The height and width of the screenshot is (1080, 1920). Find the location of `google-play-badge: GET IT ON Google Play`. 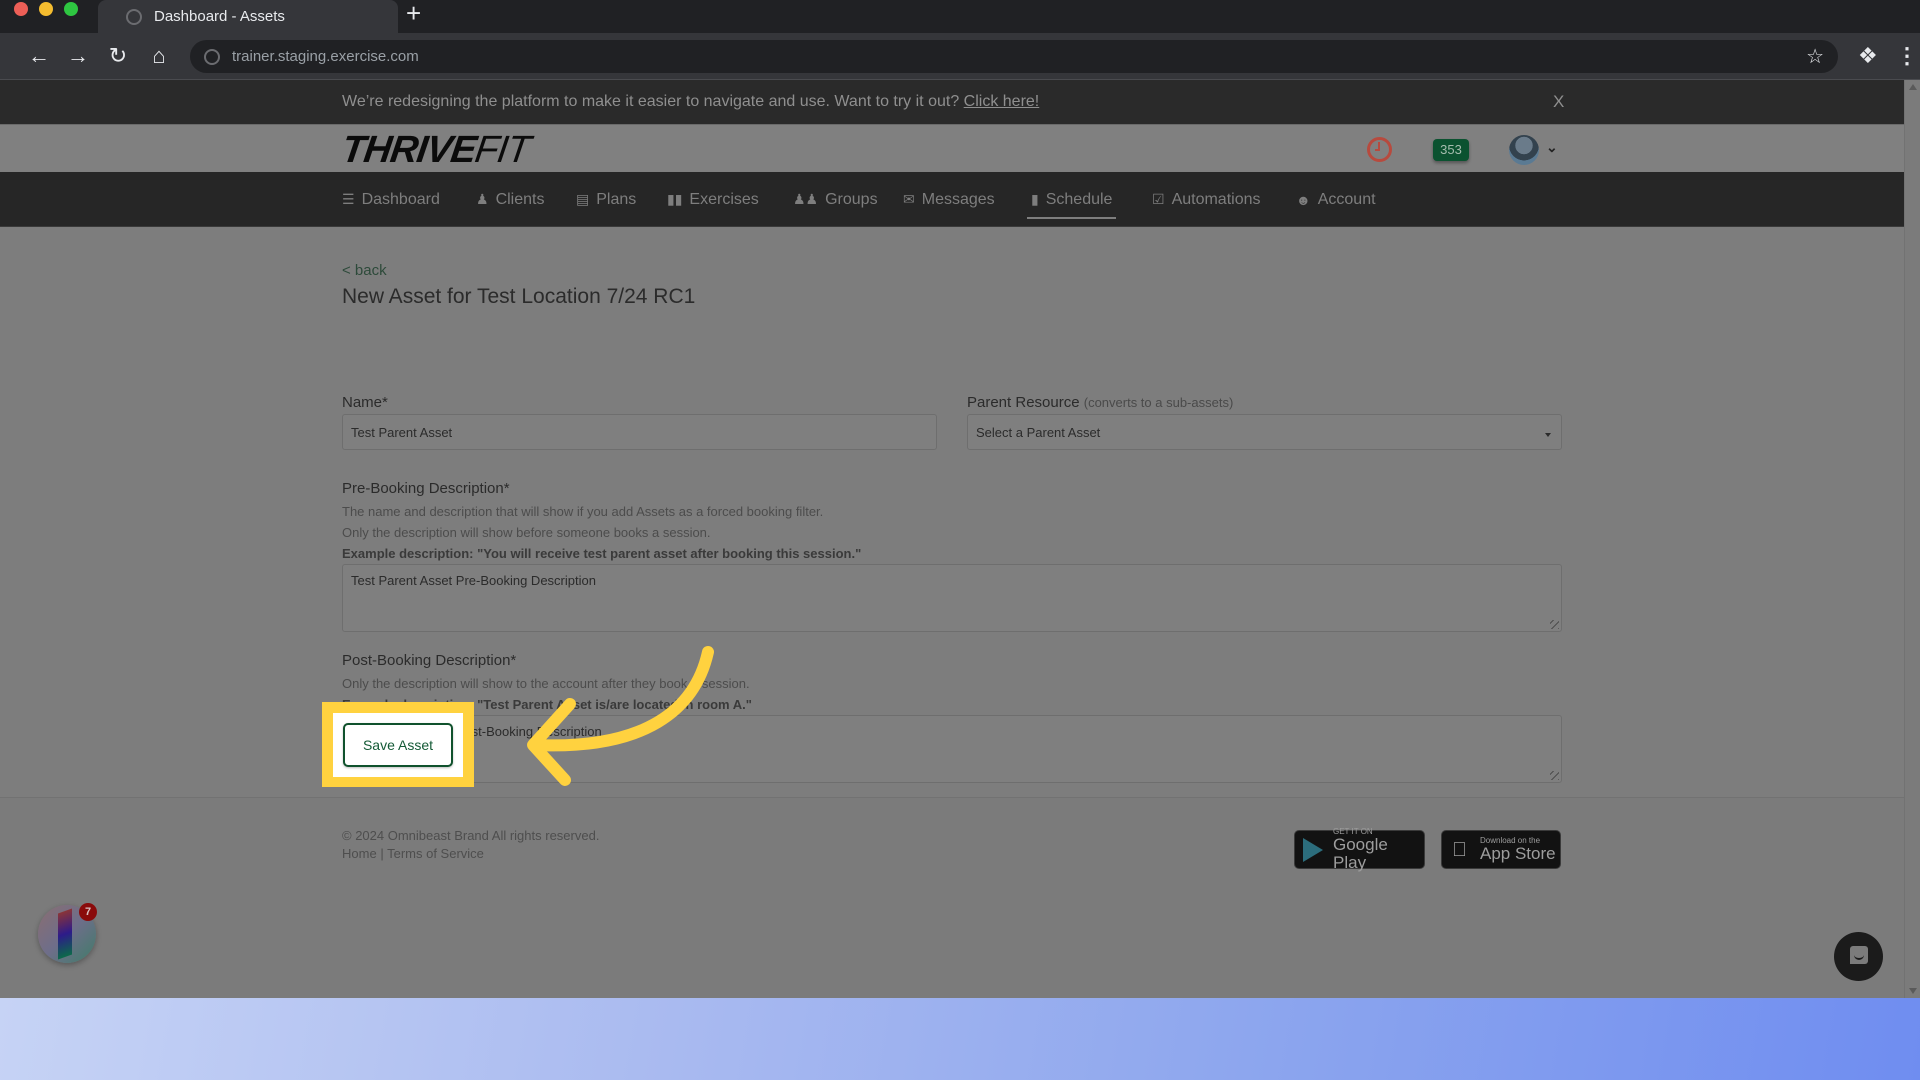

google-play-badge: GET IT ON Google Play is located at coordinates (1359, 849).